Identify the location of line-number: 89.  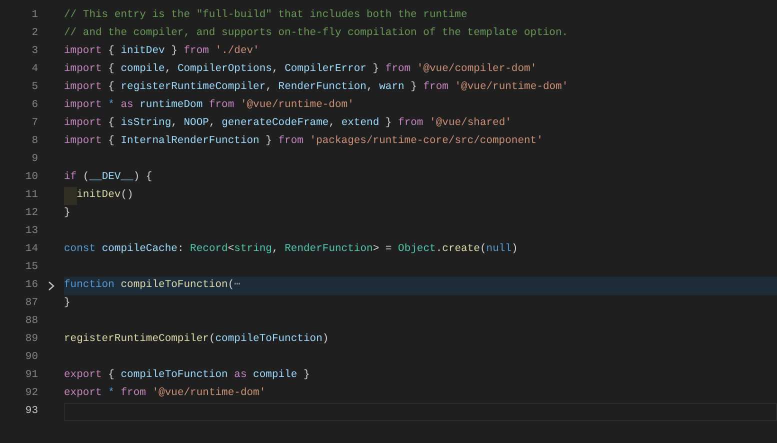
(31, 340).